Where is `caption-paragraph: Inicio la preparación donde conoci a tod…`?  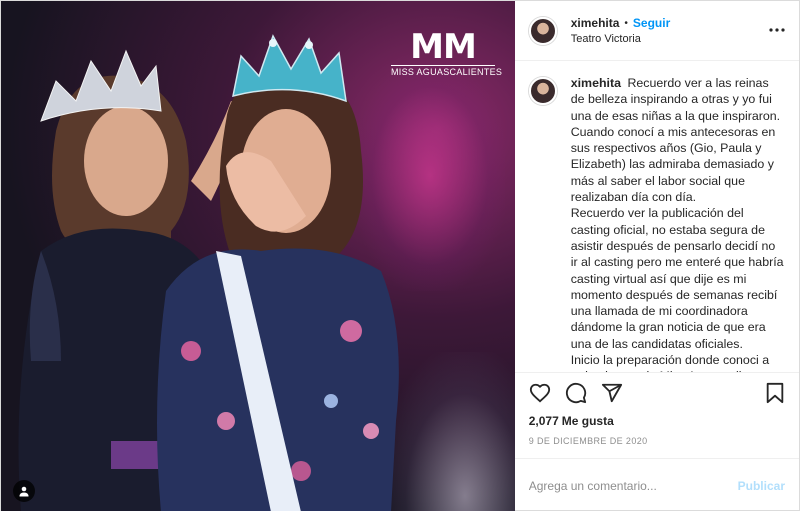 caption-paragraph: Inicio la preparación donde conoci a tod… is located at coordinates (676, 362).